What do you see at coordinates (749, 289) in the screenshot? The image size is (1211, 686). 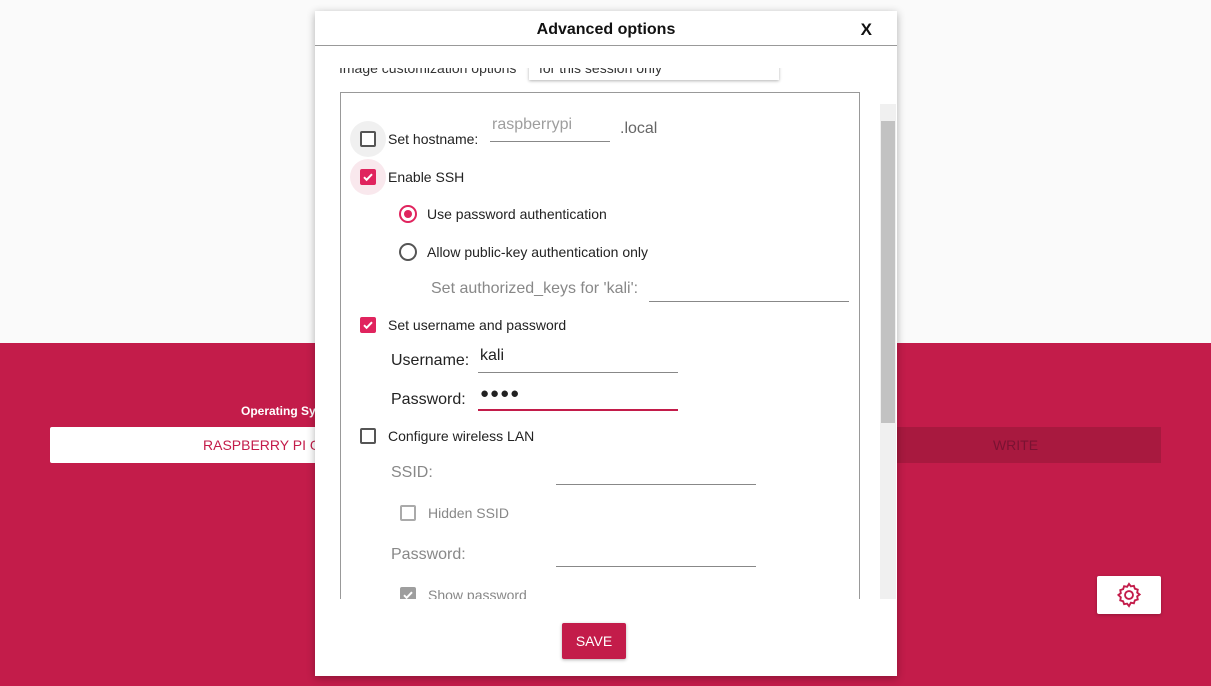 I see `authorized-keys-input` at bounding box center [749, 289].